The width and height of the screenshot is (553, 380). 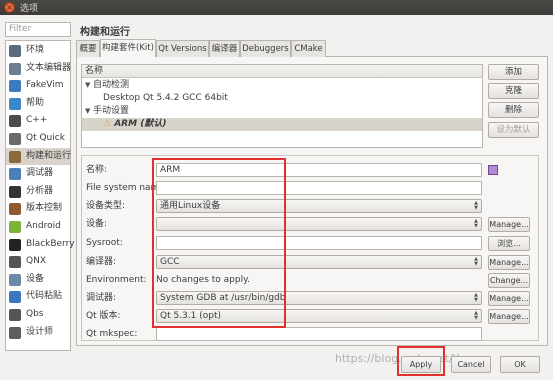 What do you see at coordinates (44, 208) in the screenshot?
I see `nav-item-label: 版本控制` at bounding box center [44, 208].